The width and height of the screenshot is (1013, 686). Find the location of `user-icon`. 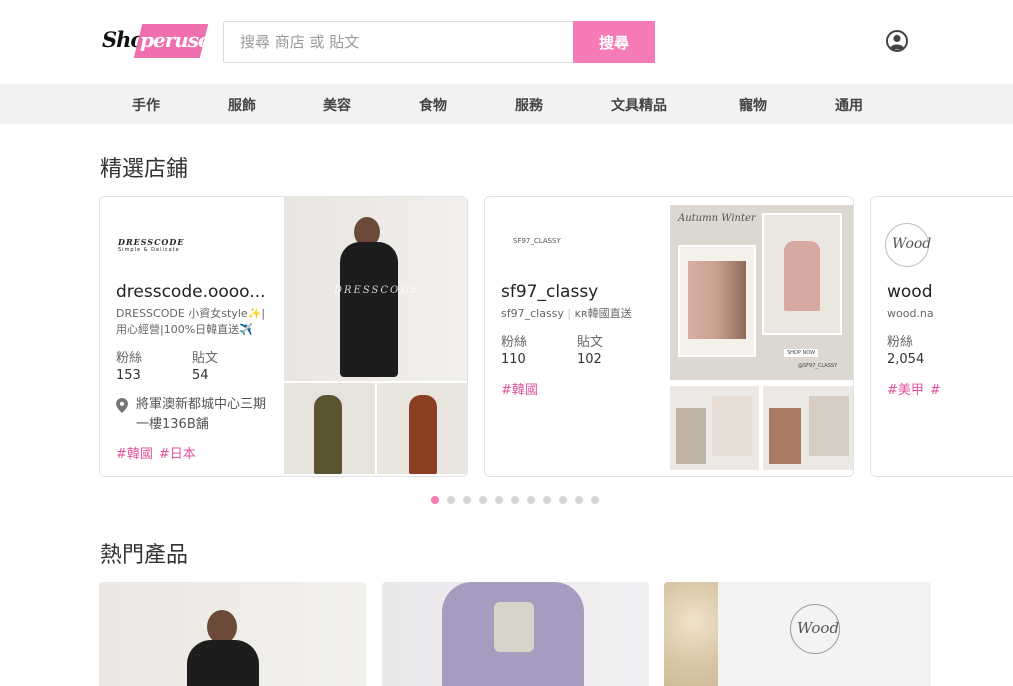

user-icon is located at coordinates (897, 41).